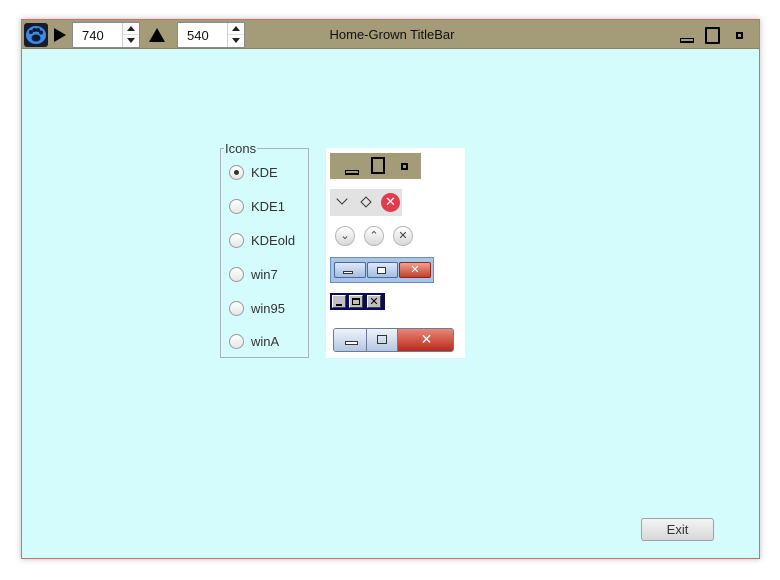 The height and width of the screenshot is (580, 780). What do you see at coordinates (345, 236) in the screenshot?
I see `chevron-down-icon: ⌄` at bounding box center [345, 236].